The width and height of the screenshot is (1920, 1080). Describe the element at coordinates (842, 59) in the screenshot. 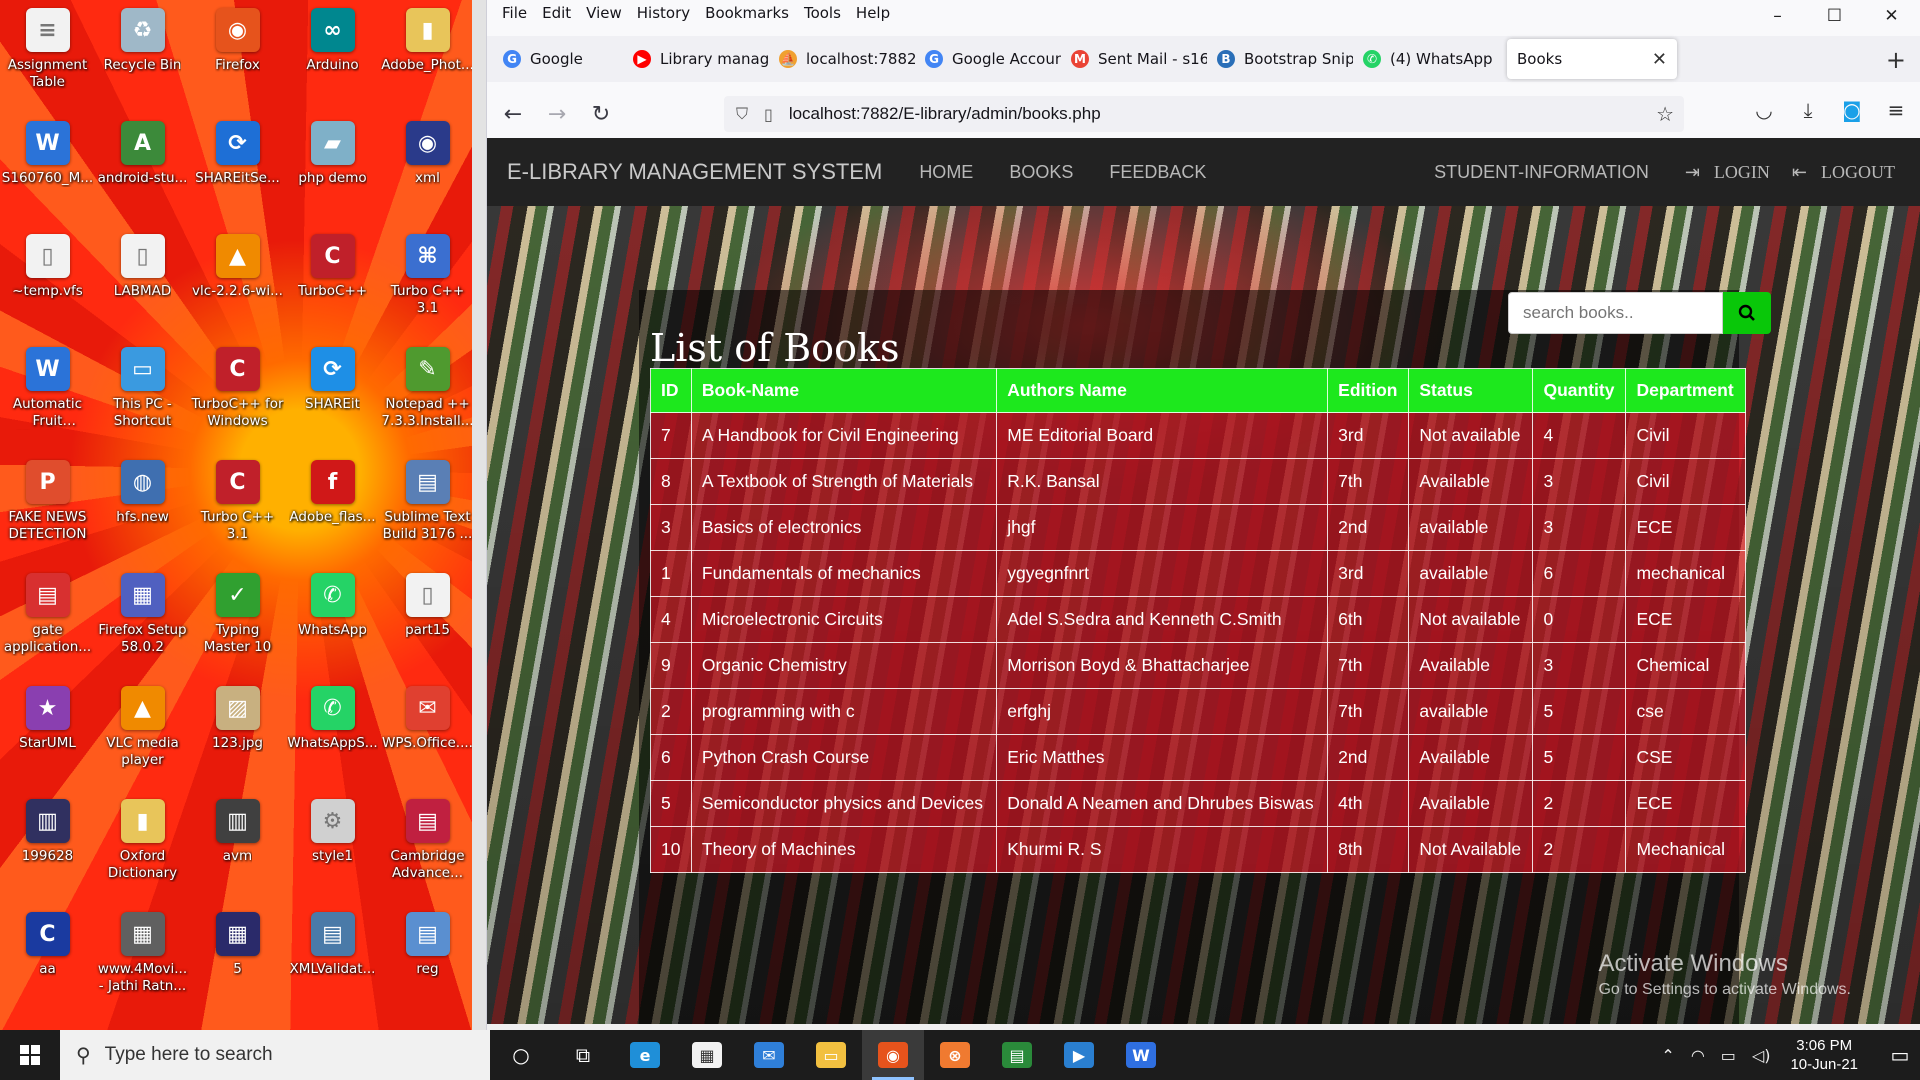

I see `tab-localhost-7882-1: ⛵ localhost:7882 / 1` at that location.